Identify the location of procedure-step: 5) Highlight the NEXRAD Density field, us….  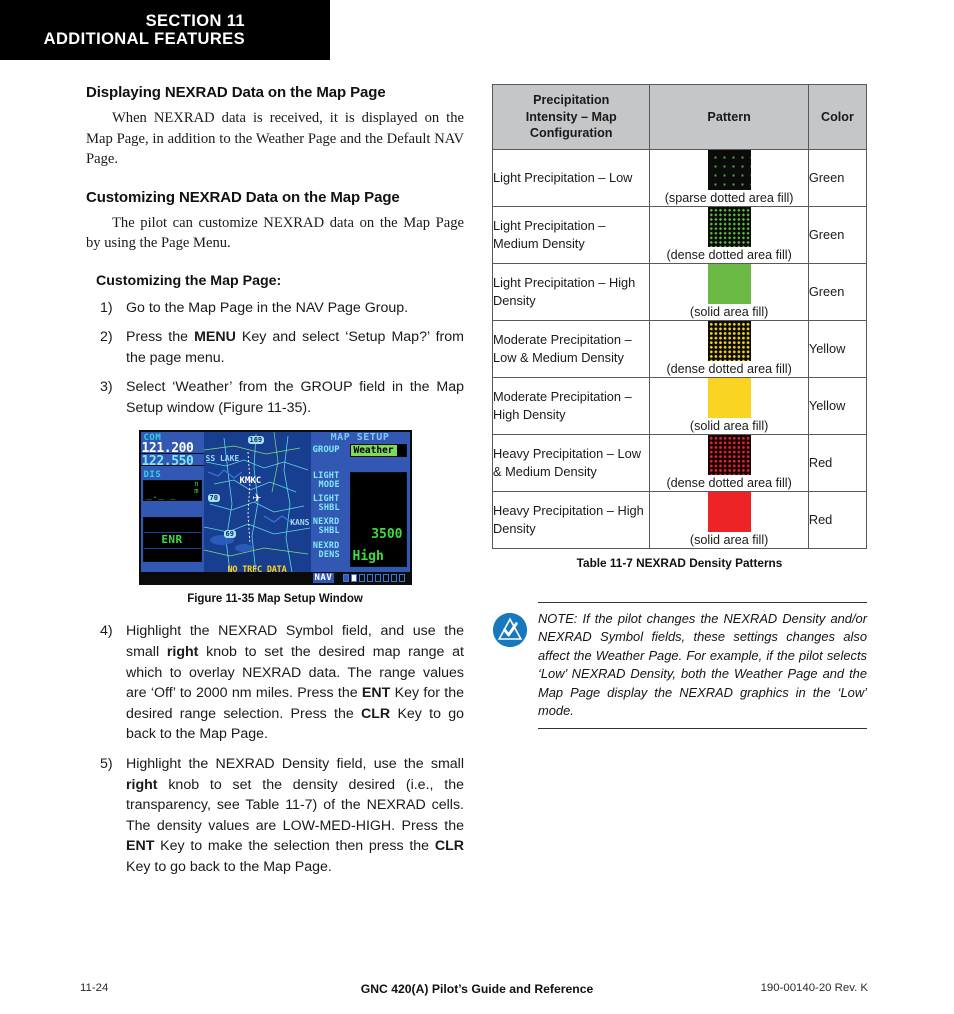
(275, 816).